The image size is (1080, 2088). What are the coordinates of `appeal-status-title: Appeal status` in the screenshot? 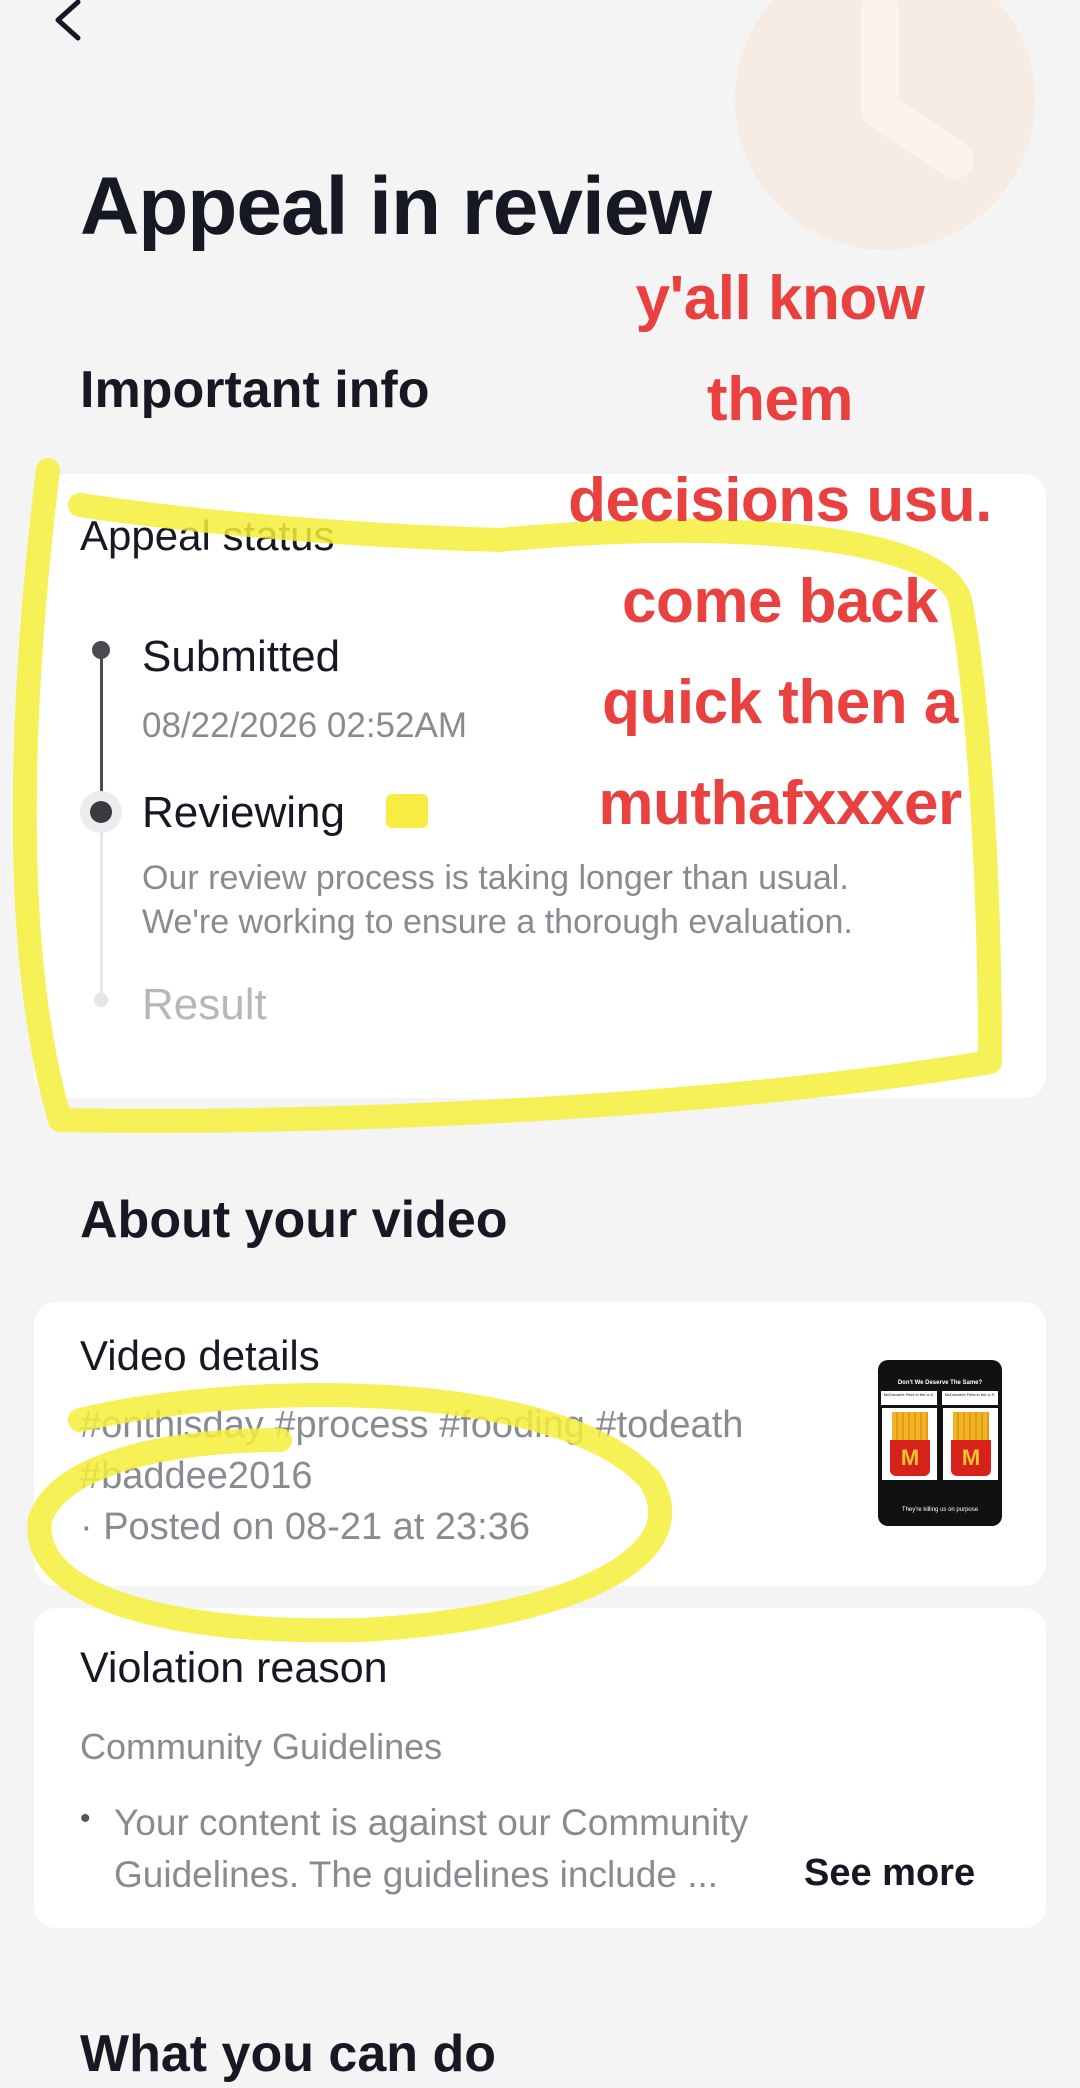 It's located at (207, 535).